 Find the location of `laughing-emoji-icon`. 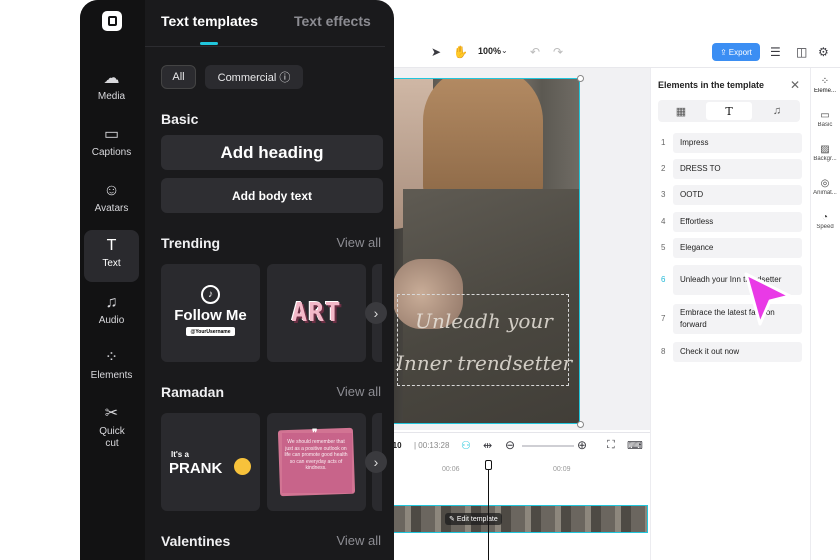

laughing-emoji-icon is located at coordinates (242, 466).